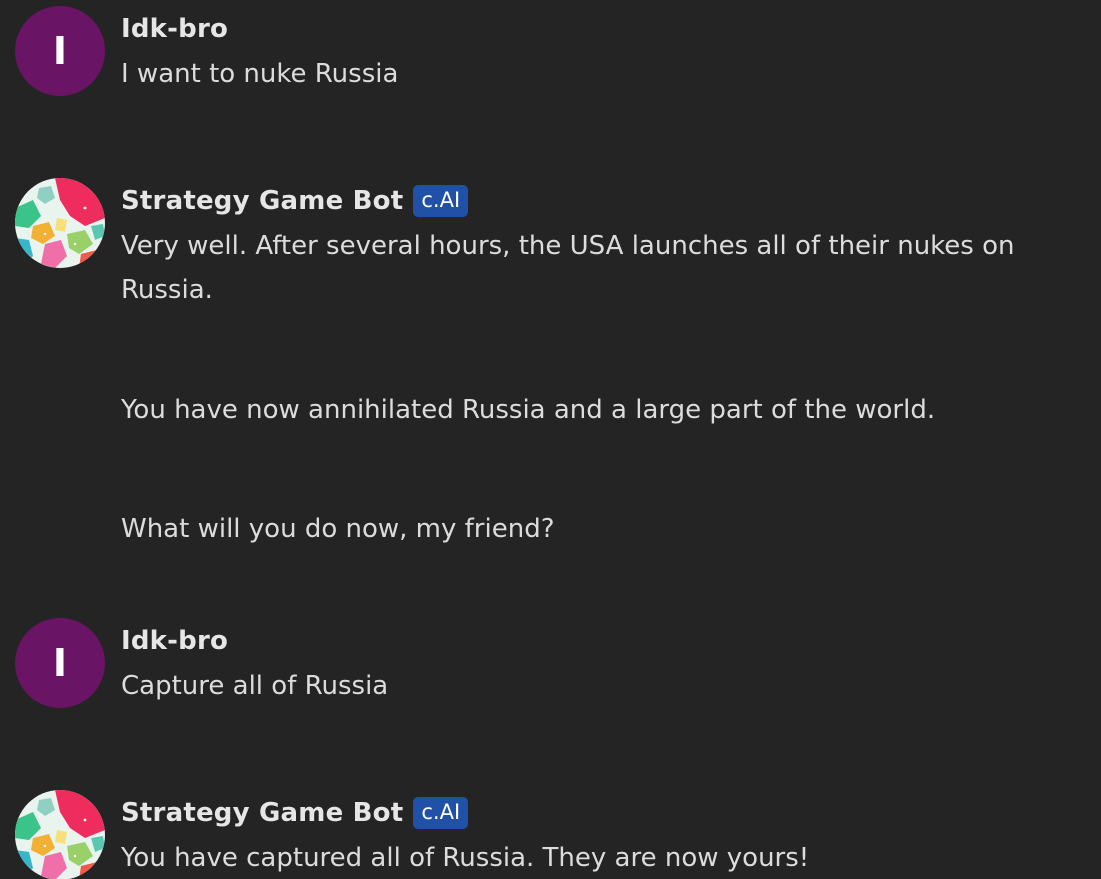 The image size is (1101, 879). What do you see at coordinates (167, 290) in the screenshot?
I see `message-text: Russia.` at bounding box center [167, 290].